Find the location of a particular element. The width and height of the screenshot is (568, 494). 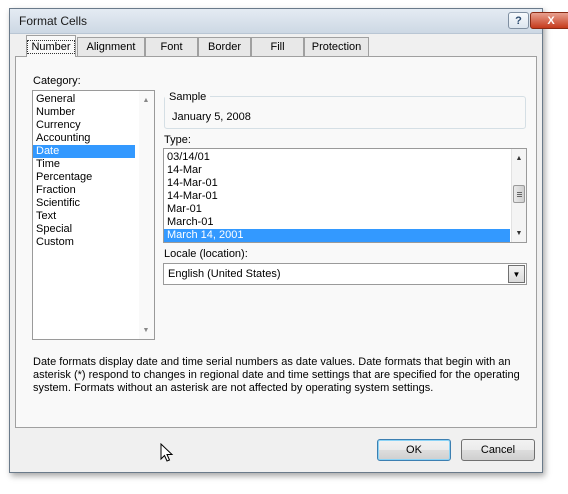

locale-label: Locale (location): is located at coordinates (206, 254).